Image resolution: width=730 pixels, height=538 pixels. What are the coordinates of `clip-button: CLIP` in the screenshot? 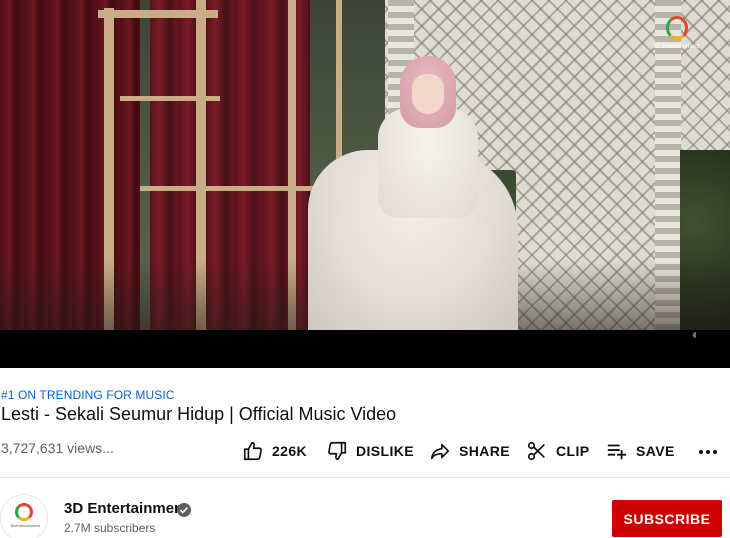 It's located at (558, 451).